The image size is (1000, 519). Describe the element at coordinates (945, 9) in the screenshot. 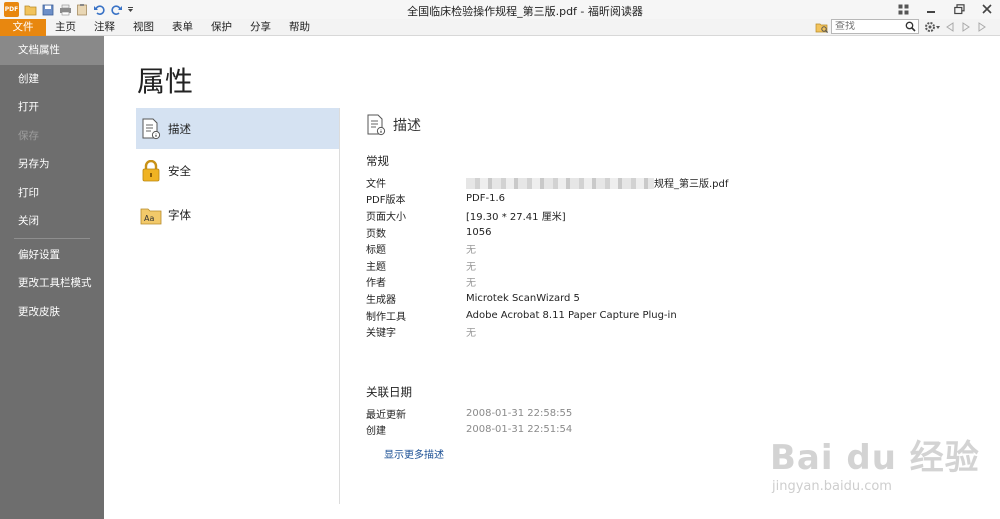

I see `window-controls` at that location.